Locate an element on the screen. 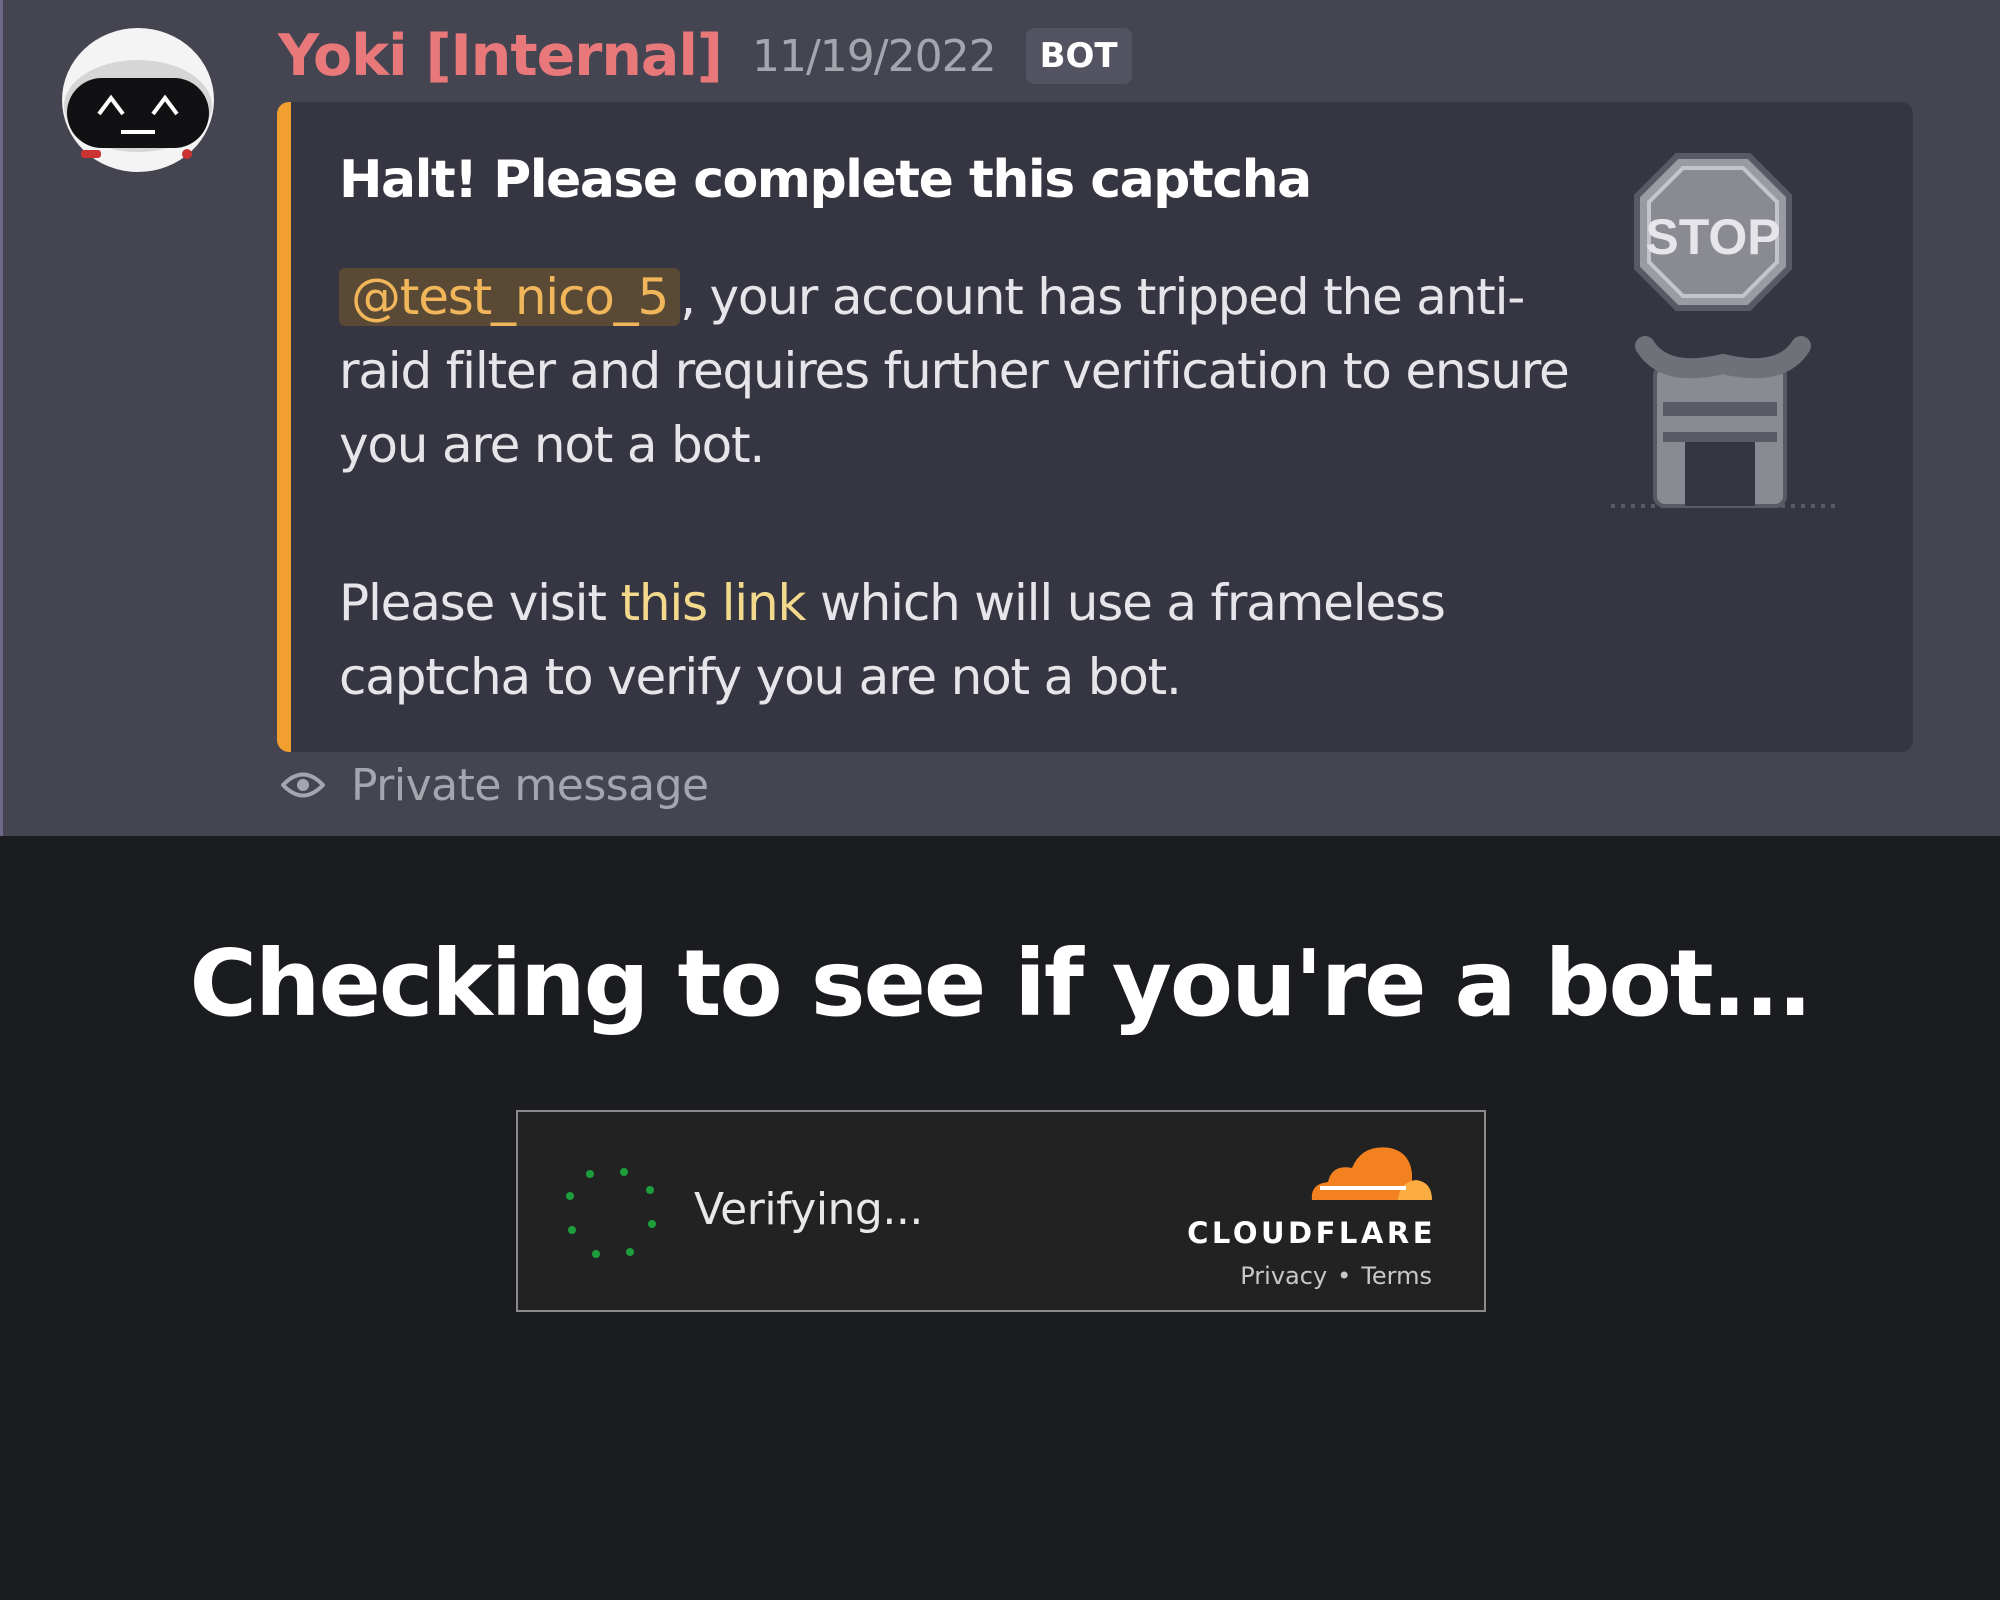 This screenshot has height=1600, width=2000. user-mention: @test_nico_5 is located at coordinates (510, 297).